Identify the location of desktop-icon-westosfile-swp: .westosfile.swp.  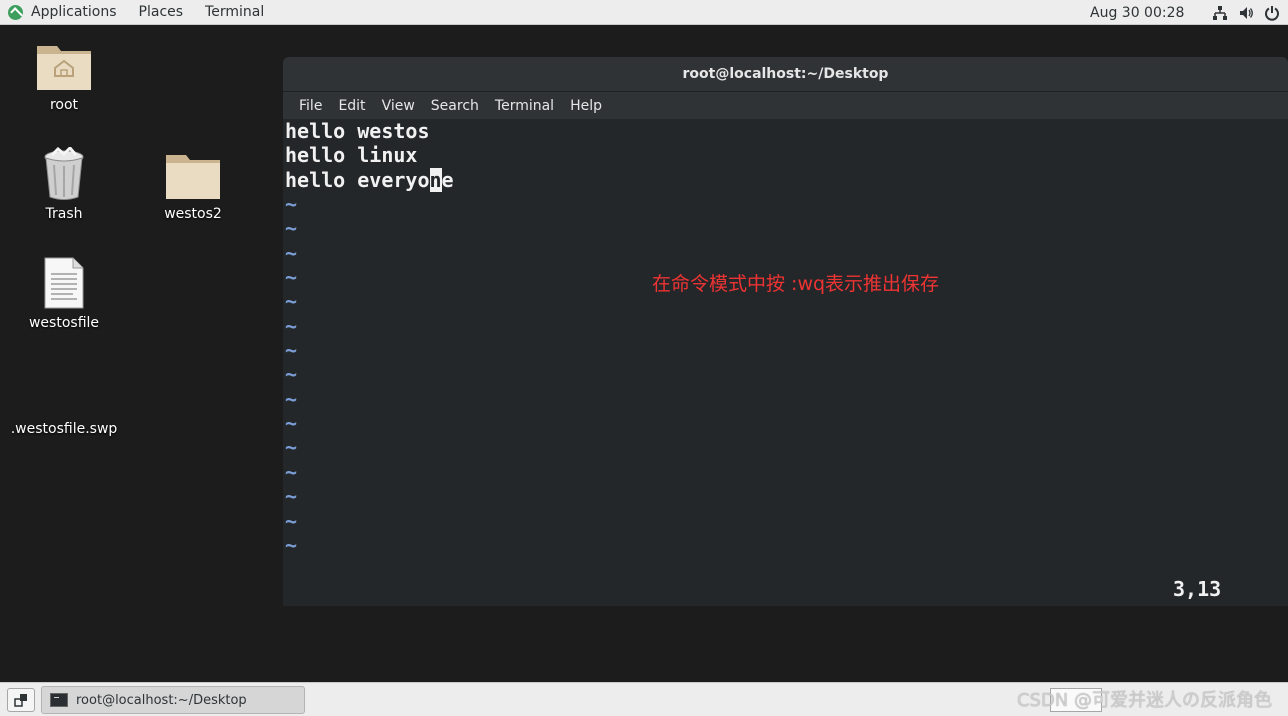
(64, 428).